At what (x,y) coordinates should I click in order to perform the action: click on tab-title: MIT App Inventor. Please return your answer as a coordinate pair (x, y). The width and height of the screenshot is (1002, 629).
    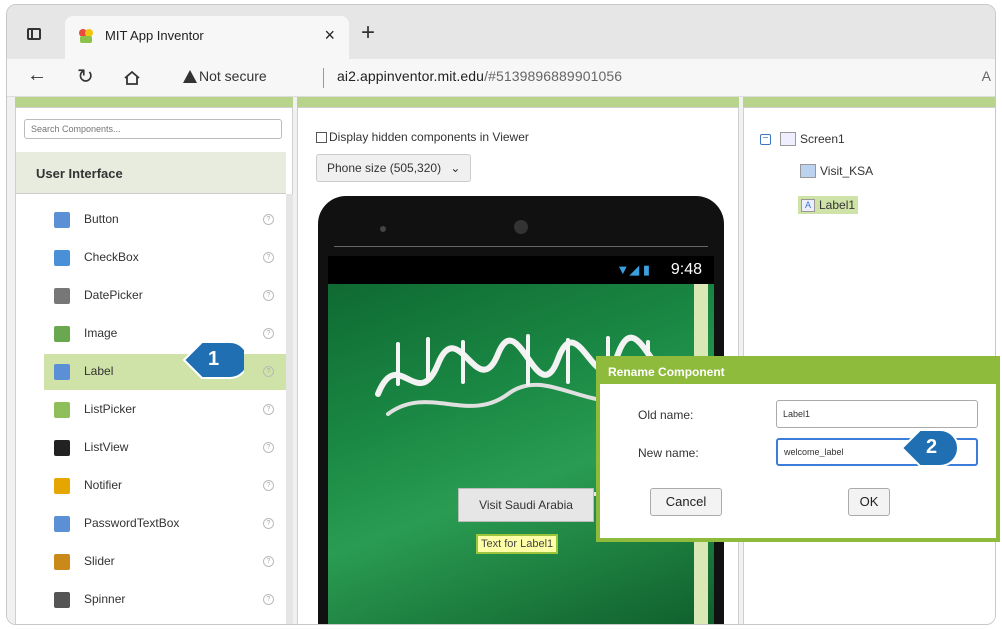
    Looking at the image, I should click on (154, 35).